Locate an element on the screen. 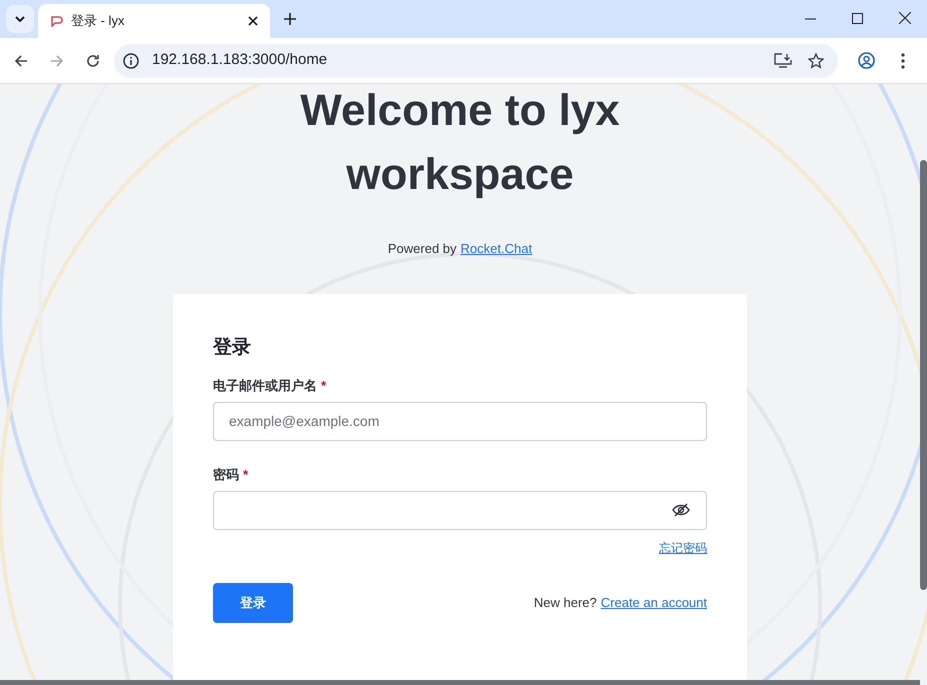  star-icon is located at coordinates (816, 60).